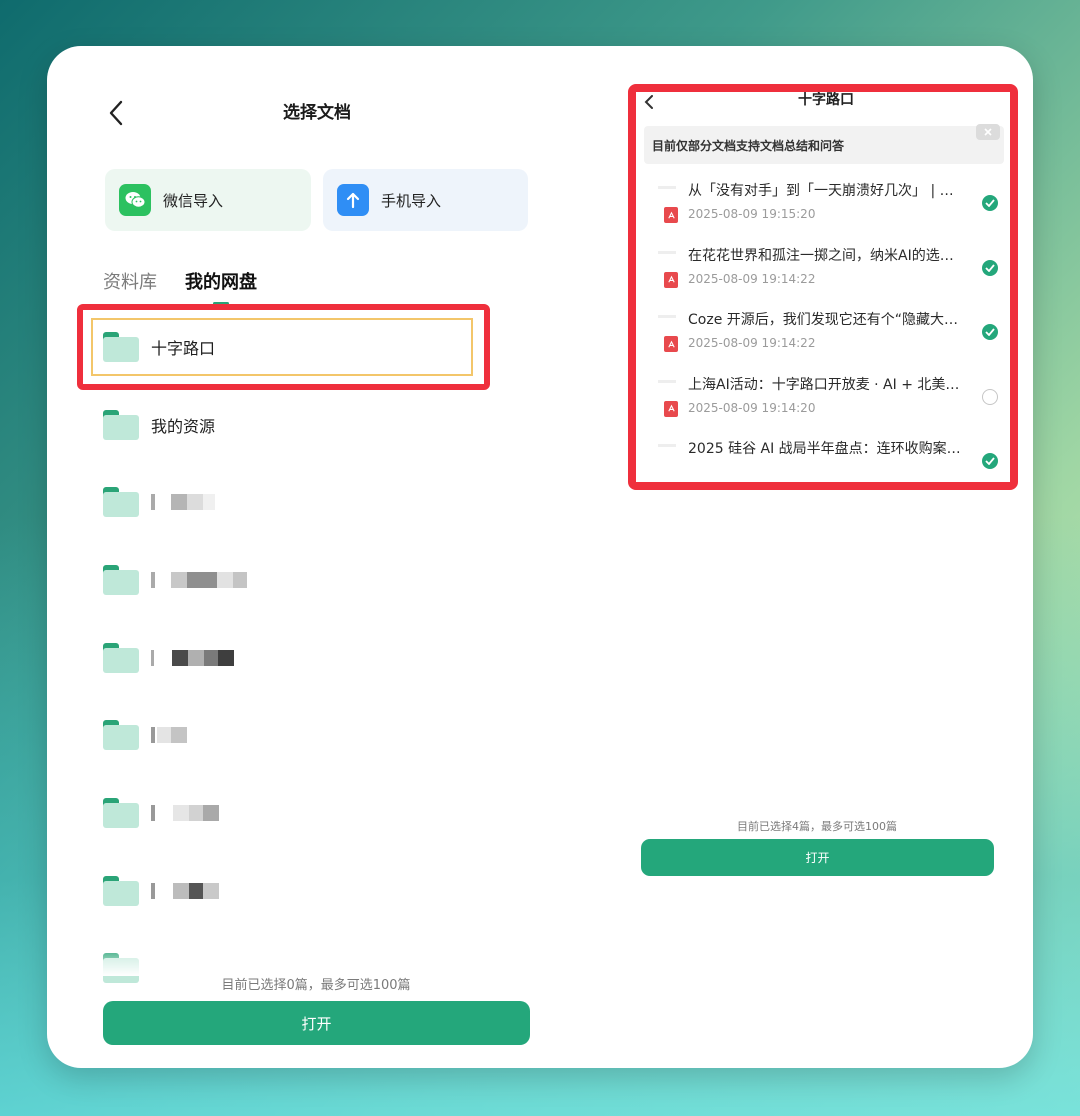  I want to click on back-button, so click(116, 113).